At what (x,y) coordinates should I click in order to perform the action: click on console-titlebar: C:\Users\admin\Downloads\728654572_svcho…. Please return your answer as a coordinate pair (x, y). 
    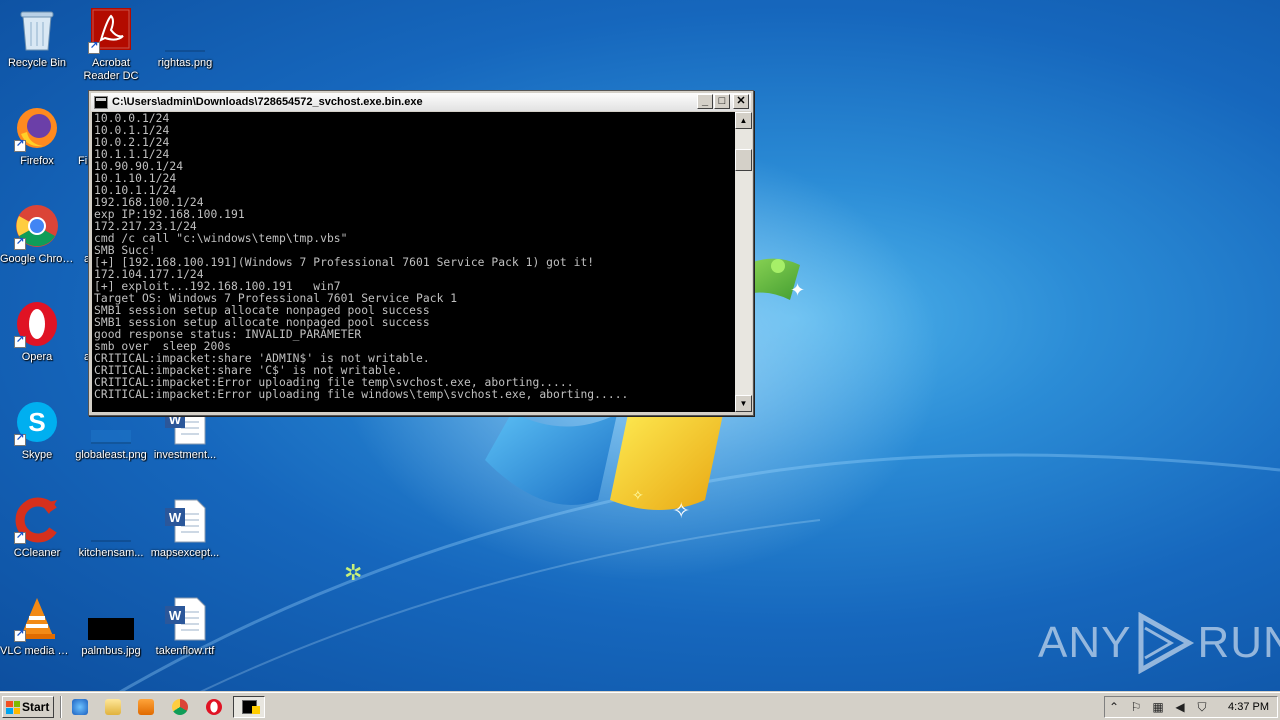
    Looking at the image, I should click on (421, 102).